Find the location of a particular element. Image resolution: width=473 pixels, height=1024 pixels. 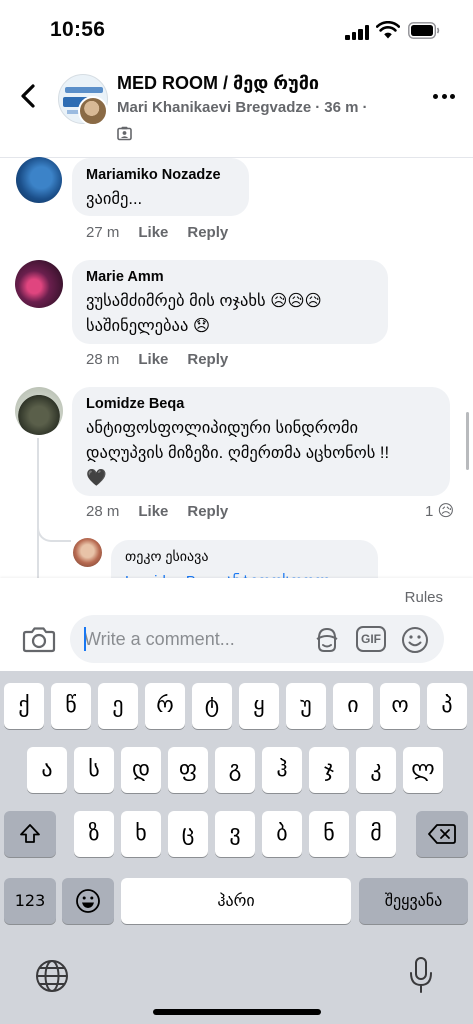

comment-input is located at coordinates (194, 639).